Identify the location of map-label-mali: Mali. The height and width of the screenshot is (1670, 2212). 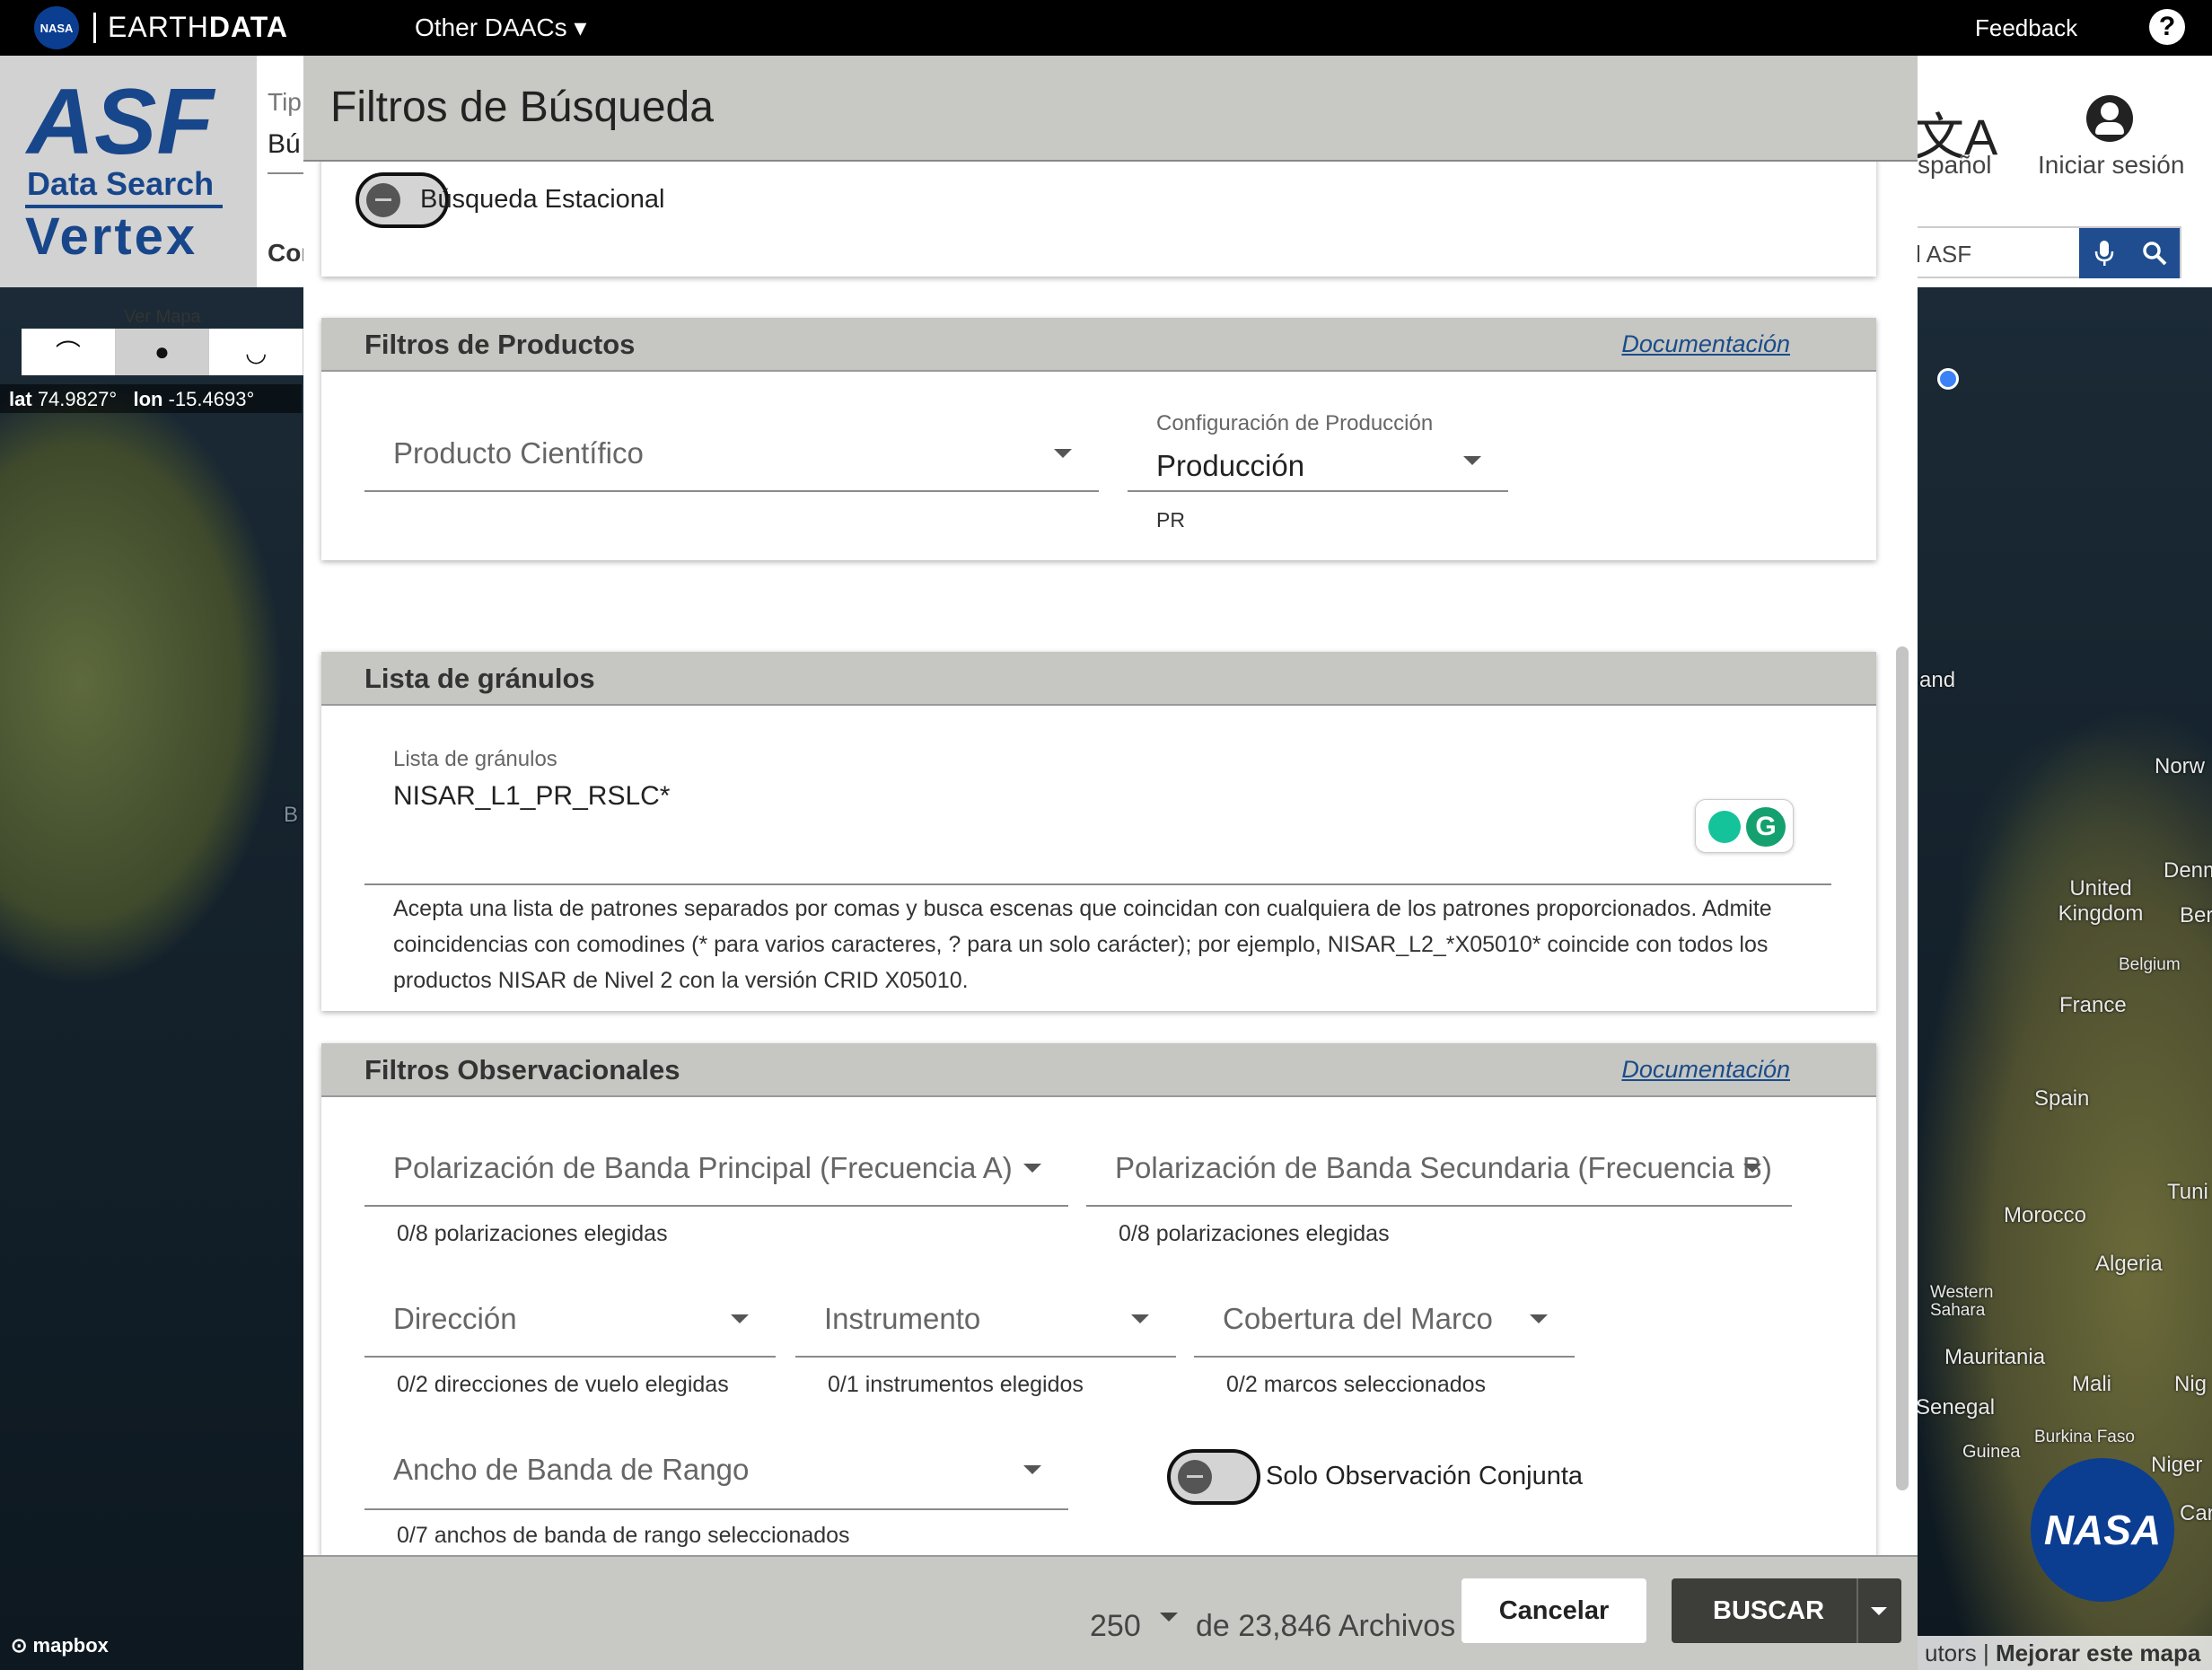
(2092, 1384).